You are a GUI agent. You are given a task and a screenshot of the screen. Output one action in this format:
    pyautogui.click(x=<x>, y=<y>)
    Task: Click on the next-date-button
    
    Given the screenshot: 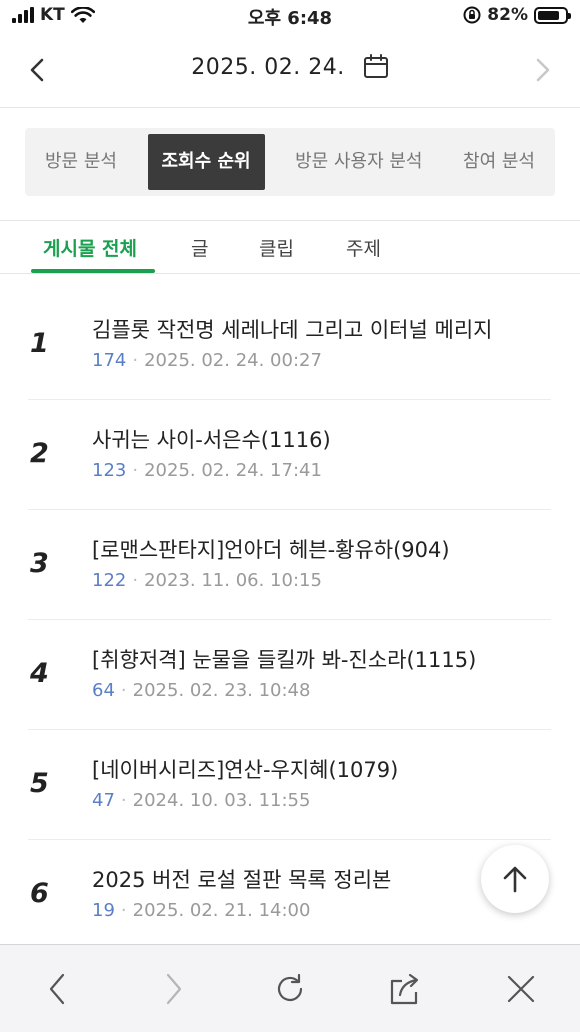 What is the action you would take?
    pyautogui.click(x=542, y=70)
    